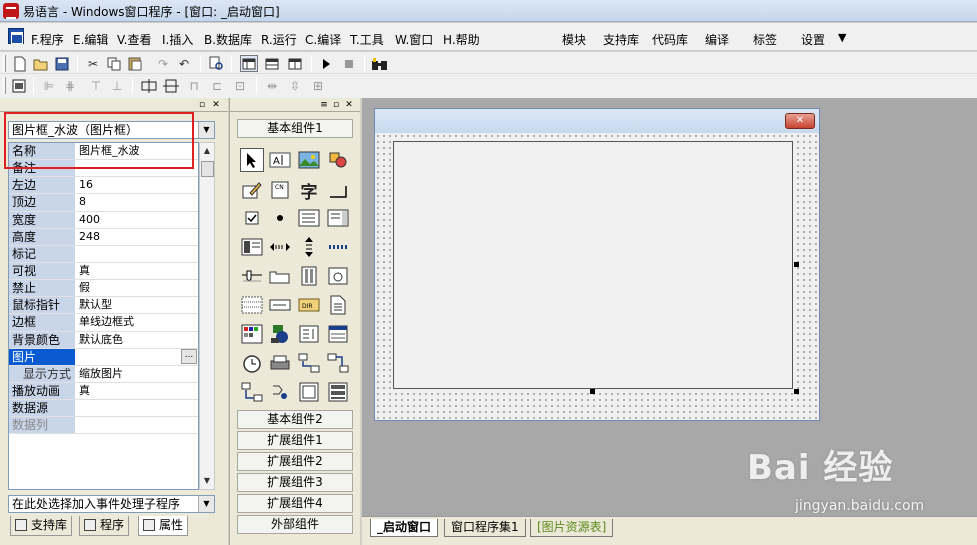  I want to click on open-folder-icon, so click(41, 63).